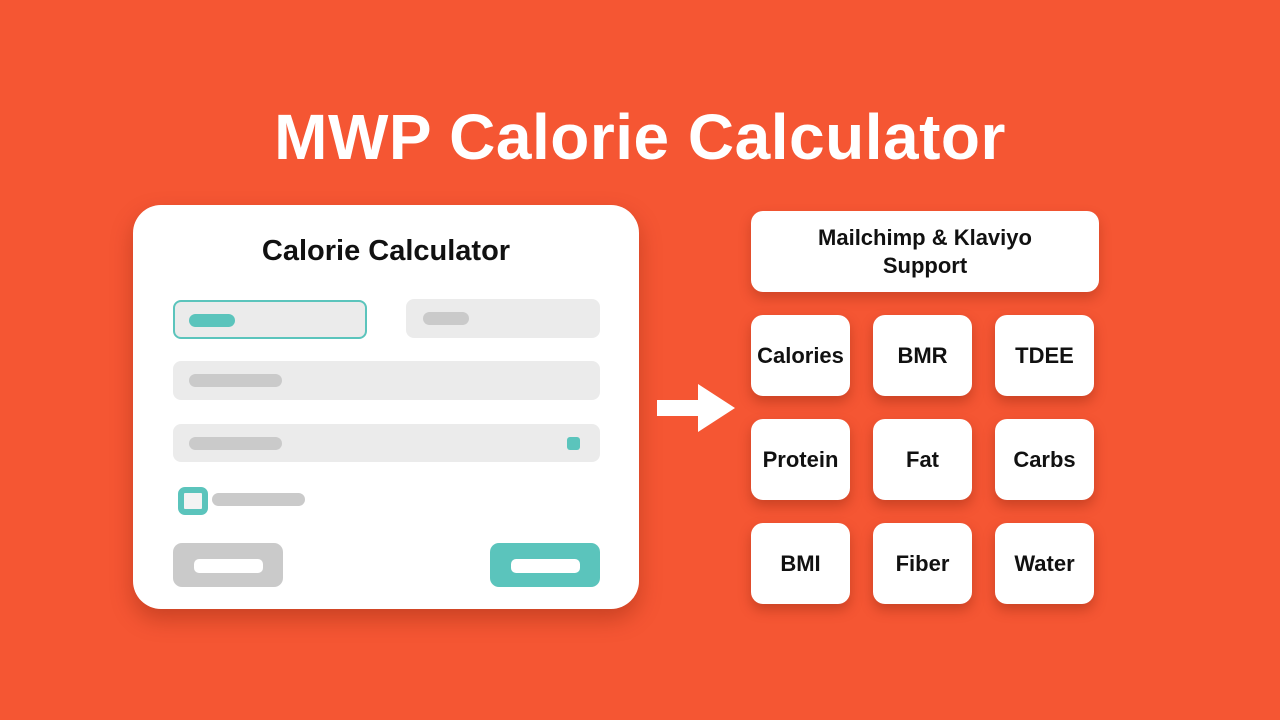  I want to click on dropdown-indicator-icon, so click(573, 443).